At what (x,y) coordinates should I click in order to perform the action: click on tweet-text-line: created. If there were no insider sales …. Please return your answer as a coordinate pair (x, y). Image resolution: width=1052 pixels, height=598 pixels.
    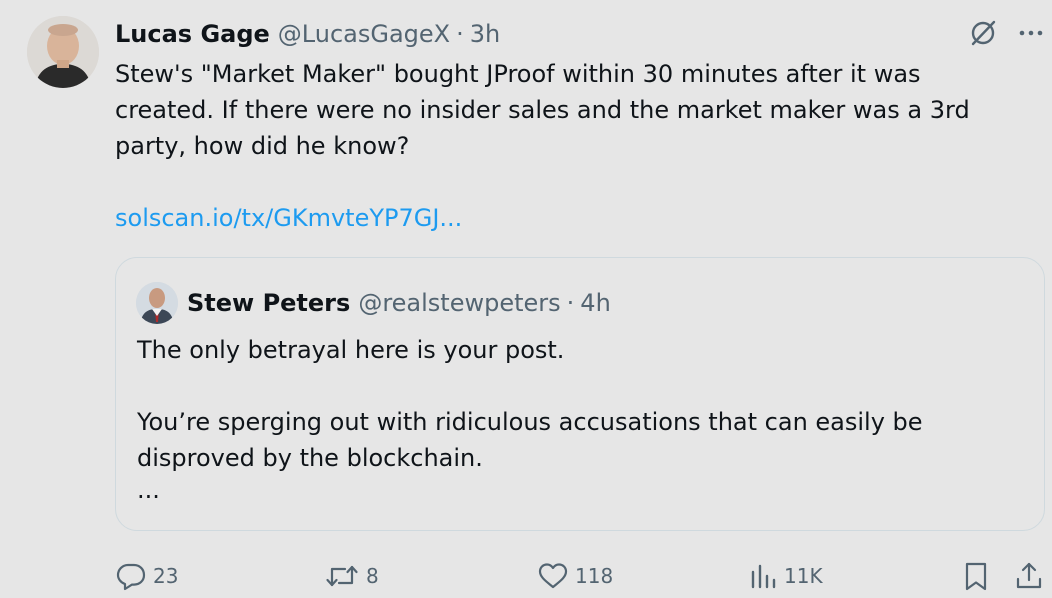
    Looking at the image, I should click on (542, 110).